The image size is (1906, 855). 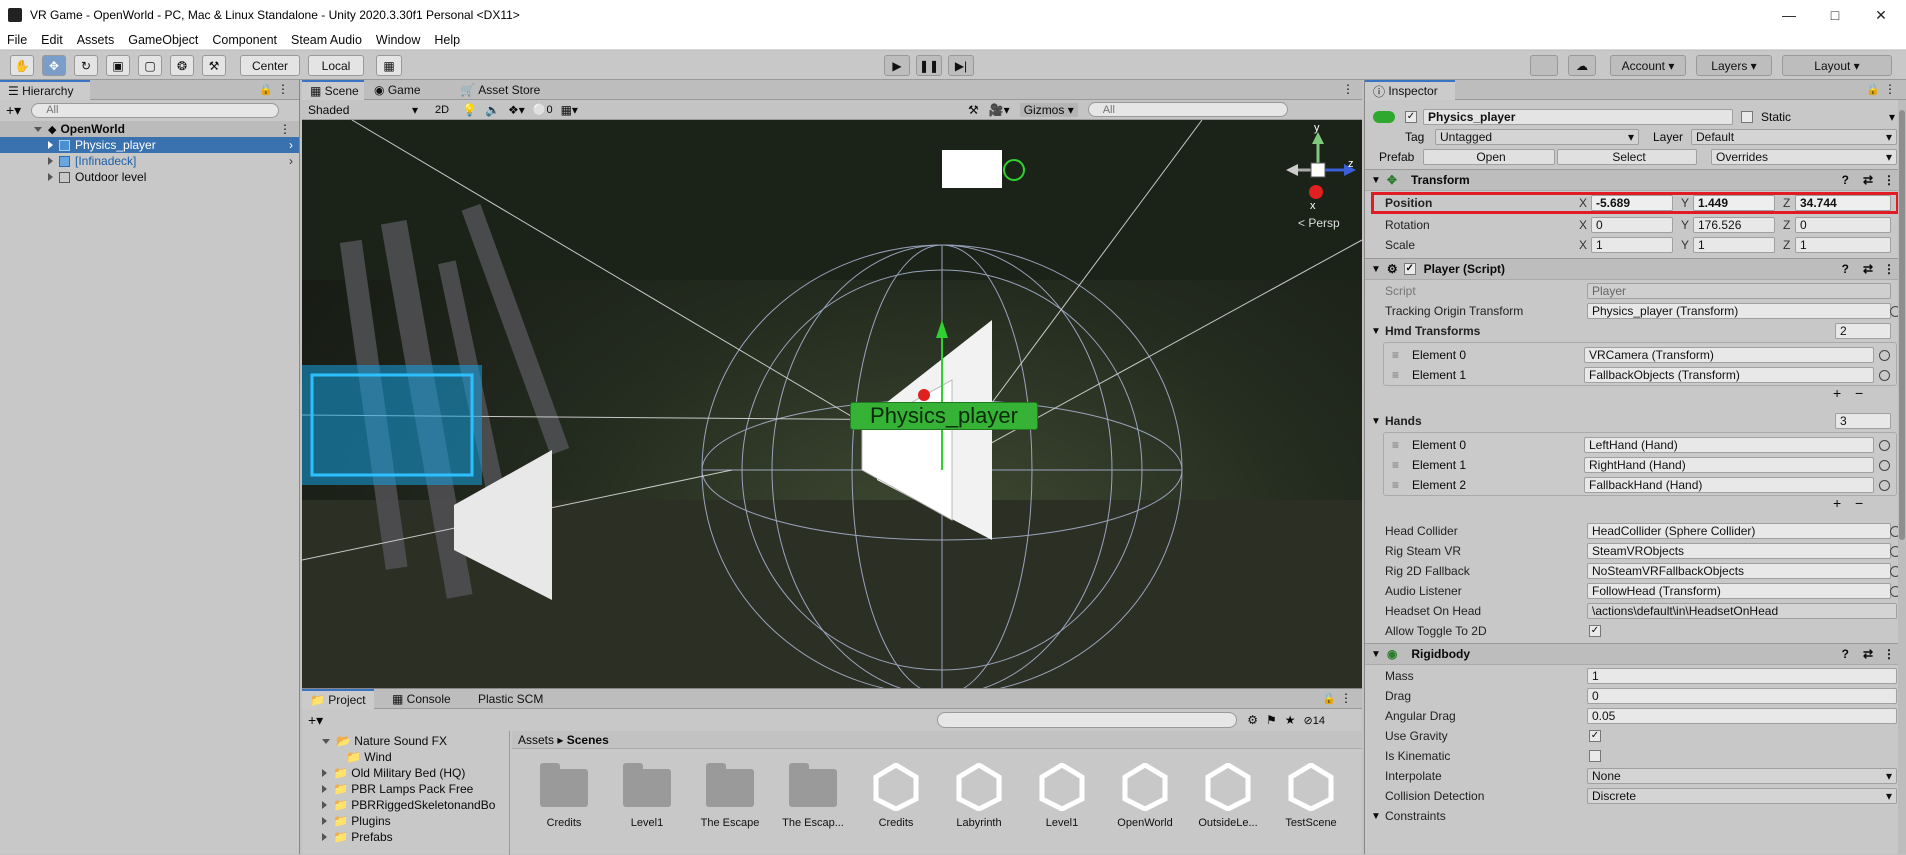 What do you see at coordinates (1578, 117) in the screenshot?
I see `object-name-field: Physics_player` at bounding box center [1578, 117].